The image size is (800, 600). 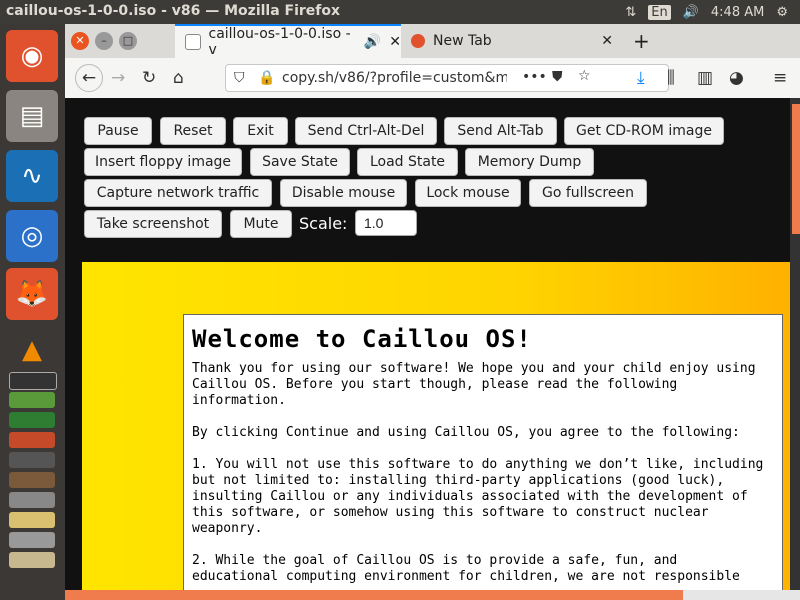 What do you see at coordinates (323, 223) in the screenshot?
I see `scale-label: Scale:` at bounding box center [323, 223].